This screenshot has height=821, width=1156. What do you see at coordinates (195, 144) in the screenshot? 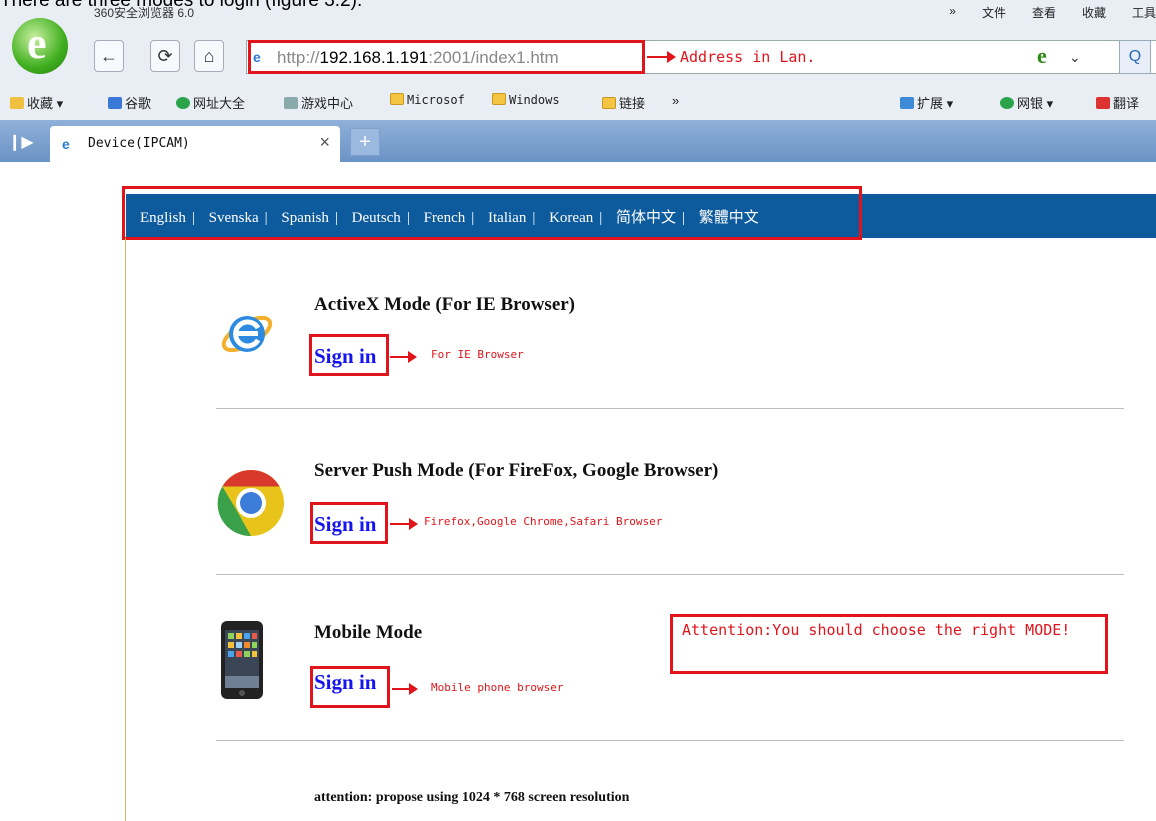
I see `tab-device: e Device(IPCAM) ×` at bounding box center [195, 144].